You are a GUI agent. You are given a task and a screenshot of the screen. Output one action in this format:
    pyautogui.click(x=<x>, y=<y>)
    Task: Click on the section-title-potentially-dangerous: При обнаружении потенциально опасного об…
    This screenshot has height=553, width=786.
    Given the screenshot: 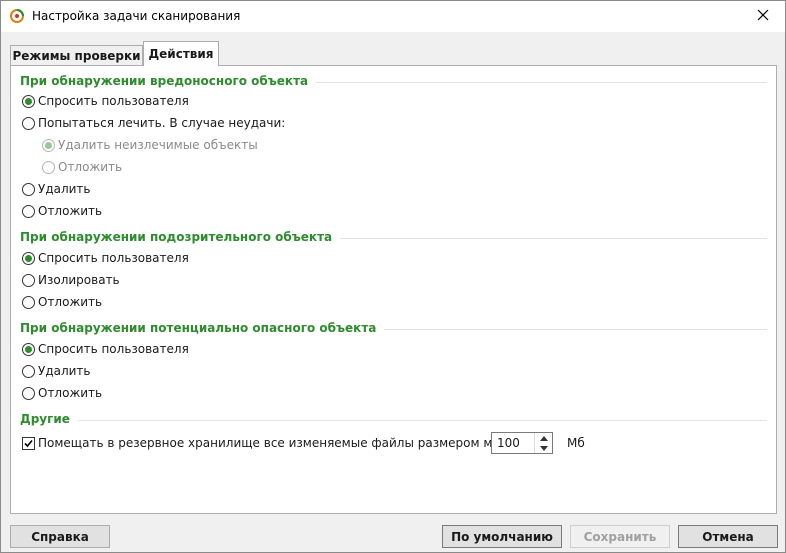 What is the action you would take?
    pyautogui.click(x=202, y=328)
    